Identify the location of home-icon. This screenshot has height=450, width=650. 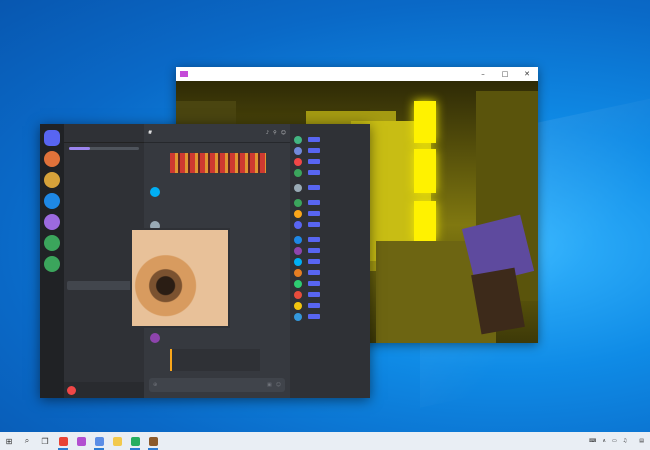
(52, 138).